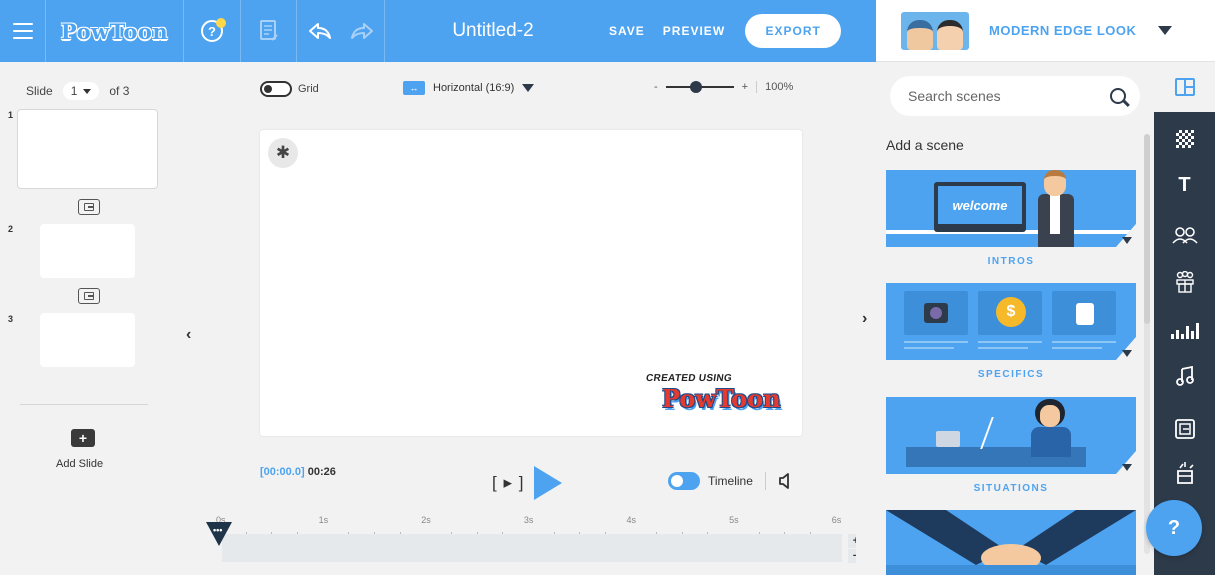 The height and width of the screenshot is (575, 1215). Describe the element at coordinates (734, 520) in the screenshot. I see `tick-label: 5s` at that location.